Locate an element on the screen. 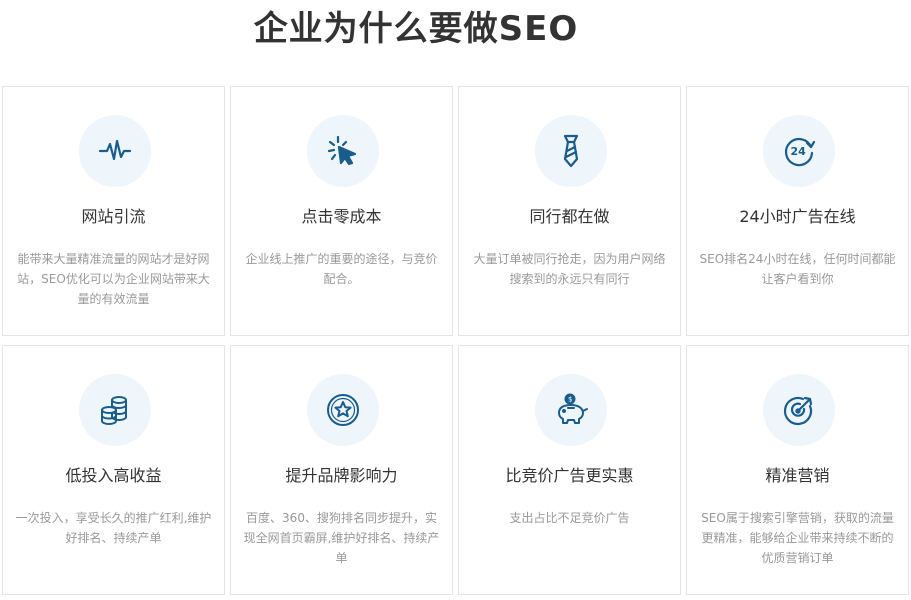 The image size is (911, 600). feature-card-low-cost: 低投入高收益 一次投入，享受长久的推广红利,维护好排名、持续产单 is located at coordinates (113, 470).